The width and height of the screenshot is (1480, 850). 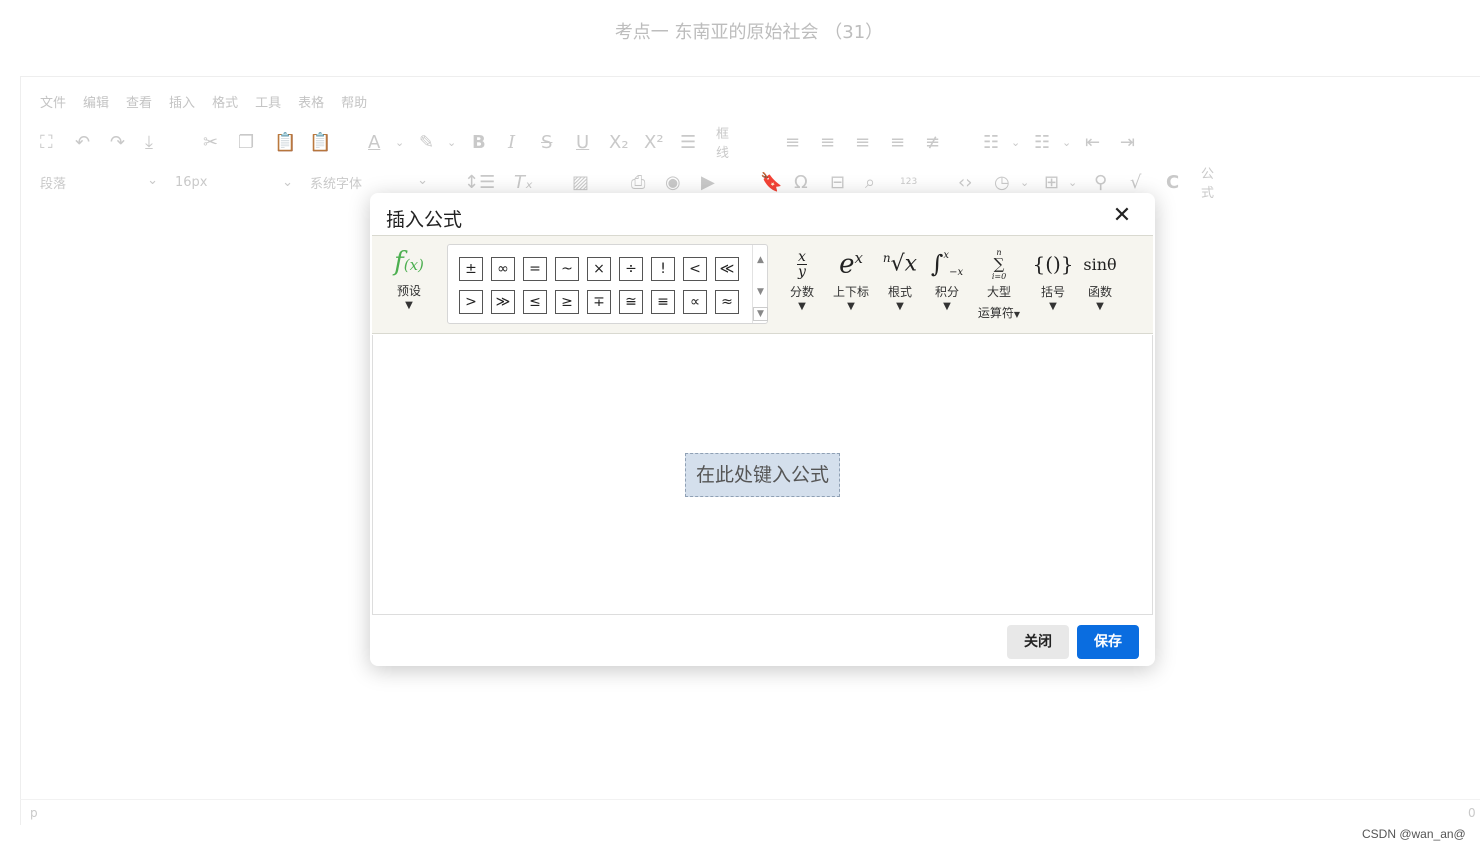 What do you see at coordinates (802, 264) in the screenshot?
I see `fraction-icon: xy` at bounding box center [802, 264].